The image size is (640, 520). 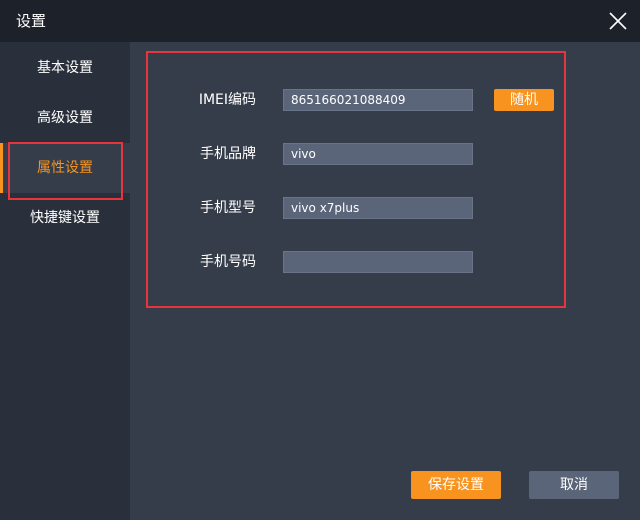 I want to click on sidebar-item-advanced-settings: 高级设置, so click(x=65, y=118).